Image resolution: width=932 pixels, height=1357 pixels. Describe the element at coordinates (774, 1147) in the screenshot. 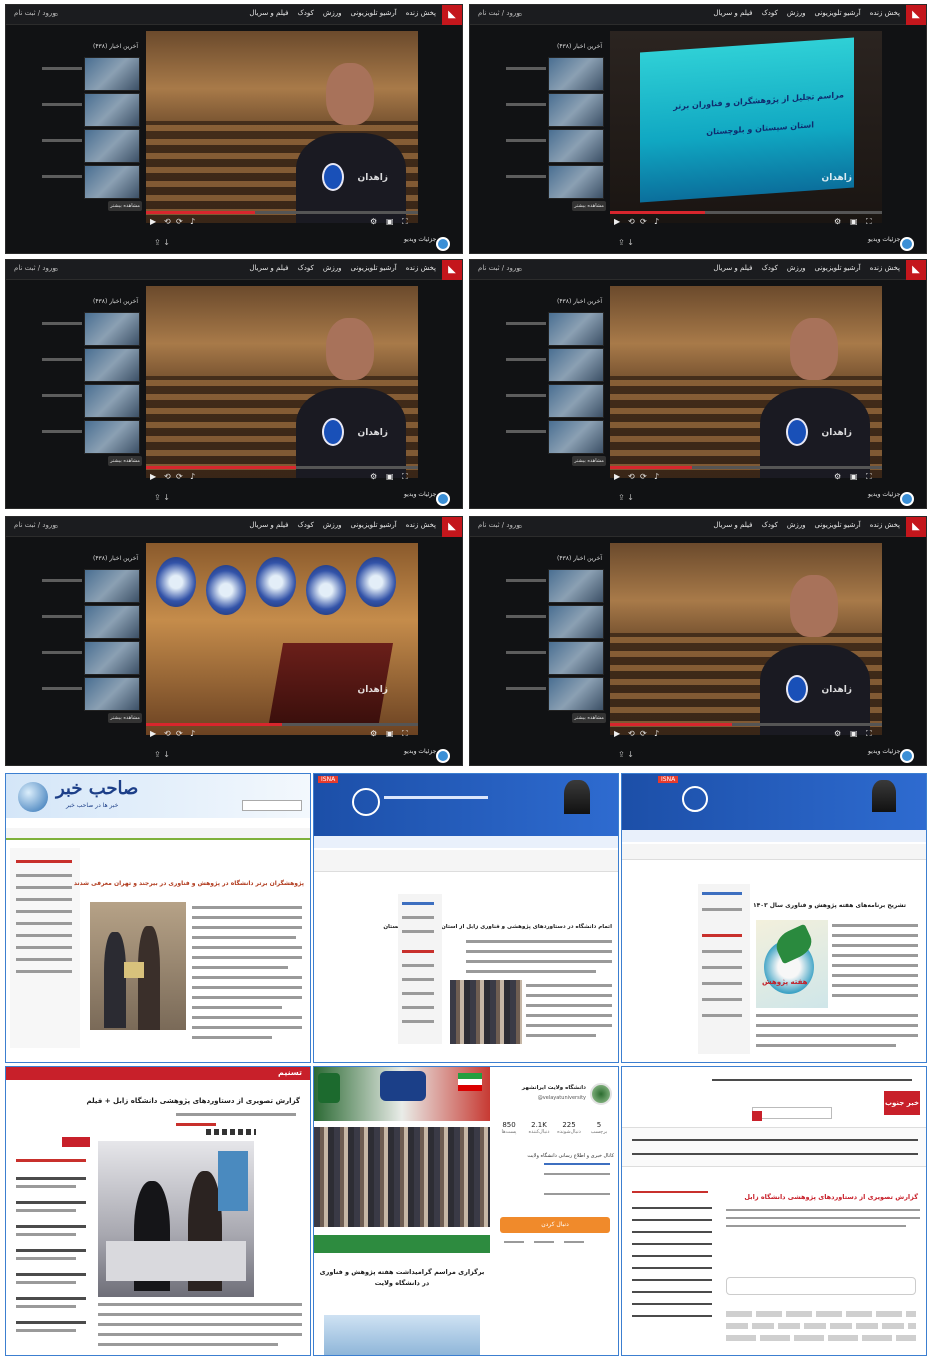

I see `category-nav` at that location.